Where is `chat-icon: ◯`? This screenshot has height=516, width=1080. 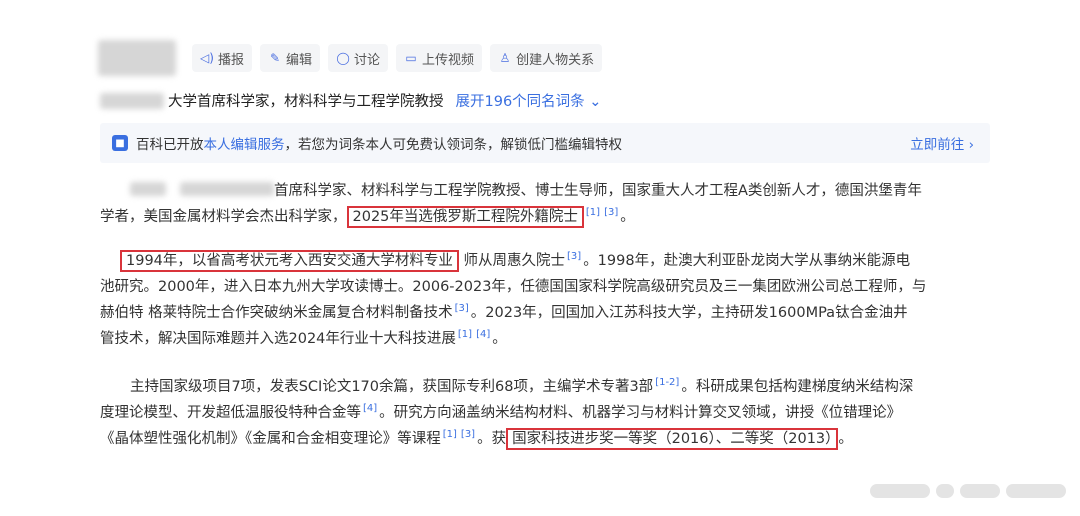
chat-icon: ◯ is located at coordinates (343, 58).